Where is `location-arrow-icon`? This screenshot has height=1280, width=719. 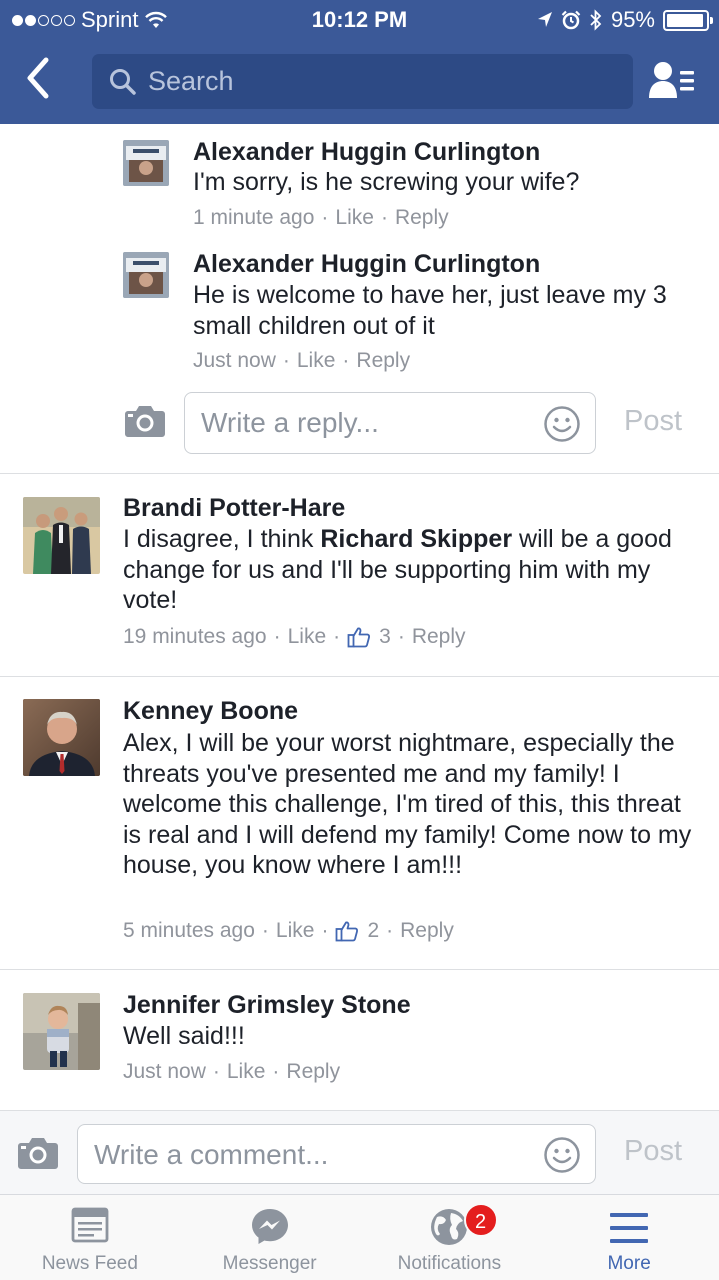
location-arrow-icon is located at coordinates (544, 19).